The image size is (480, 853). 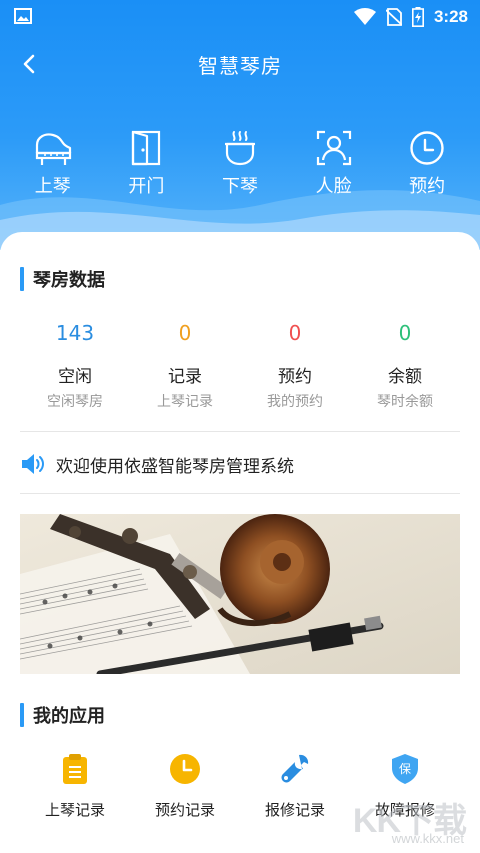 What do you see at coordinates (185, 402) in the screenshot?
I see `stat-sub-label: 上琴记录` at bounding box center [185, 402].